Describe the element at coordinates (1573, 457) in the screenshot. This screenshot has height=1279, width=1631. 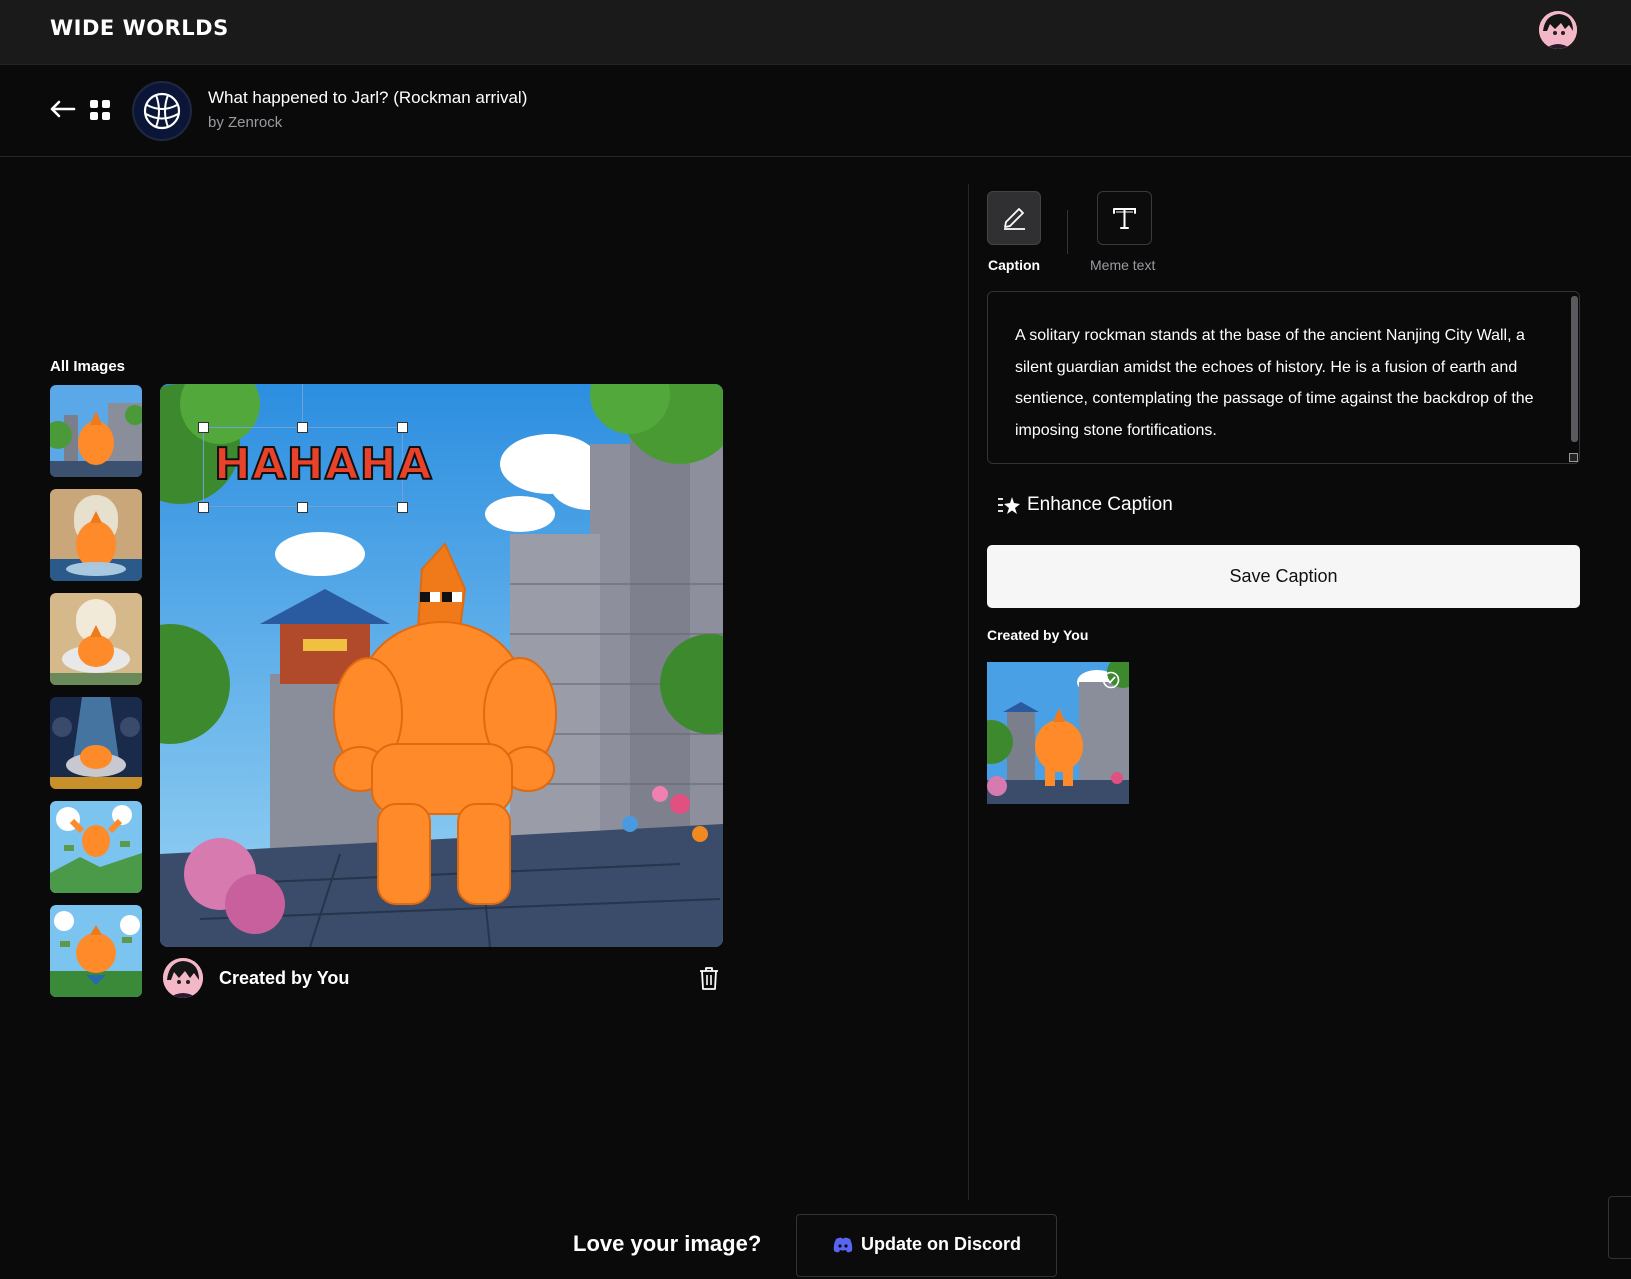
I see `resize-grip-icon` at that location.